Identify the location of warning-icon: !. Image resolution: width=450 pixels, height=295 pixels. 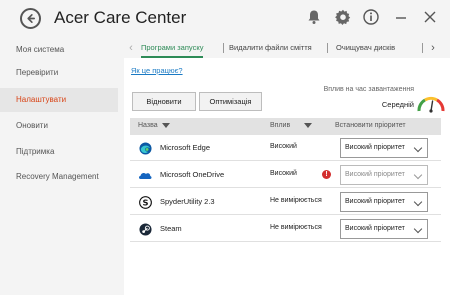
(326, 174).